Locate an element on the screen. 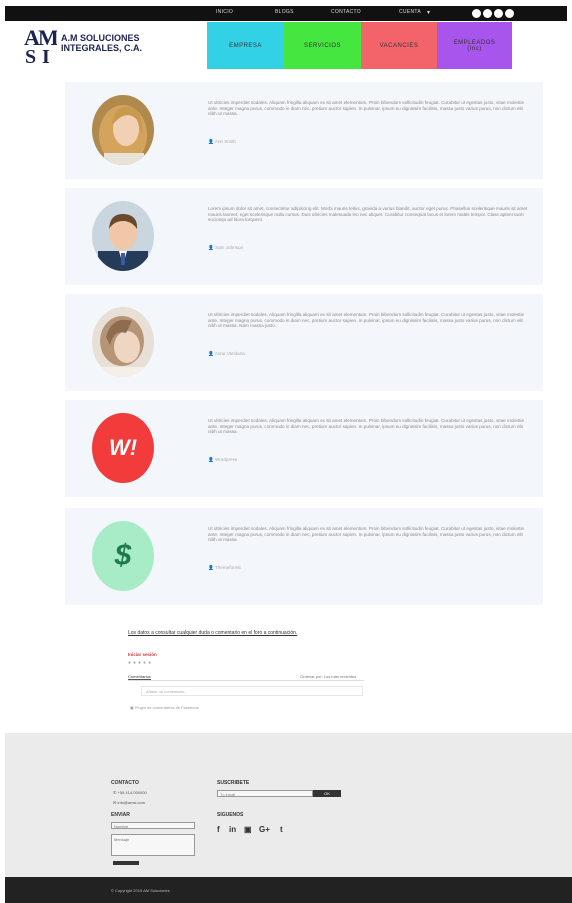 This screenshot has height=903, width=572. card-author: 👤 Ann Smith is located at coordinates (222, 142).